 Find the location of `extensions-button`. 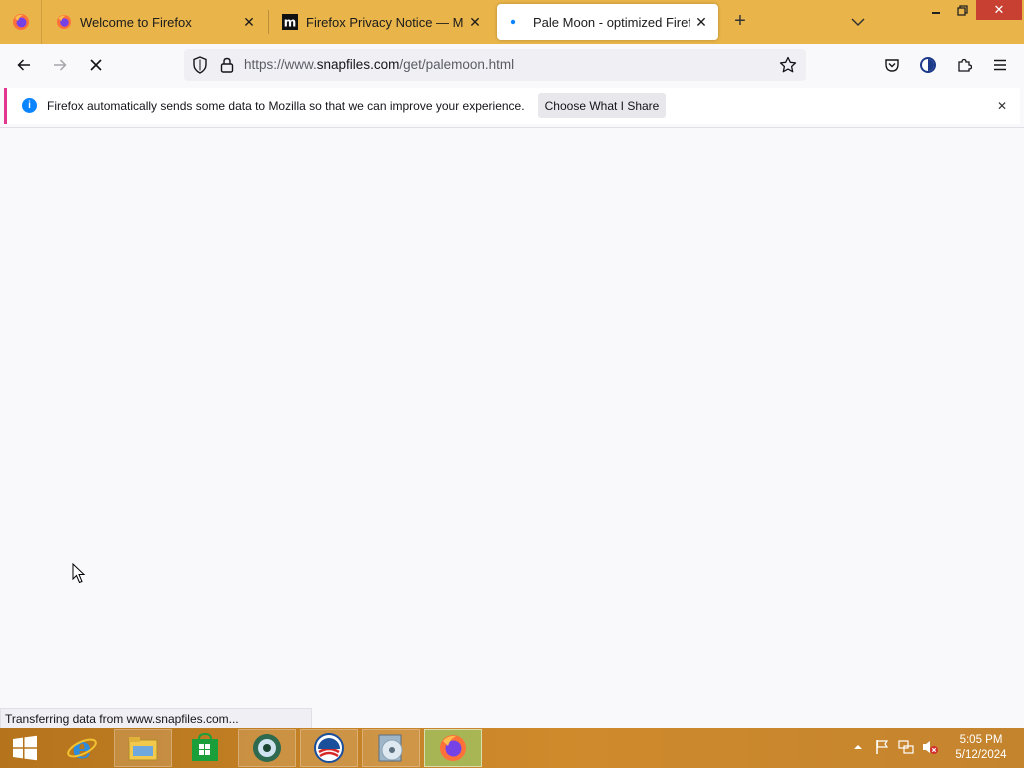

extensions-button is located at coordinates (964, 65).